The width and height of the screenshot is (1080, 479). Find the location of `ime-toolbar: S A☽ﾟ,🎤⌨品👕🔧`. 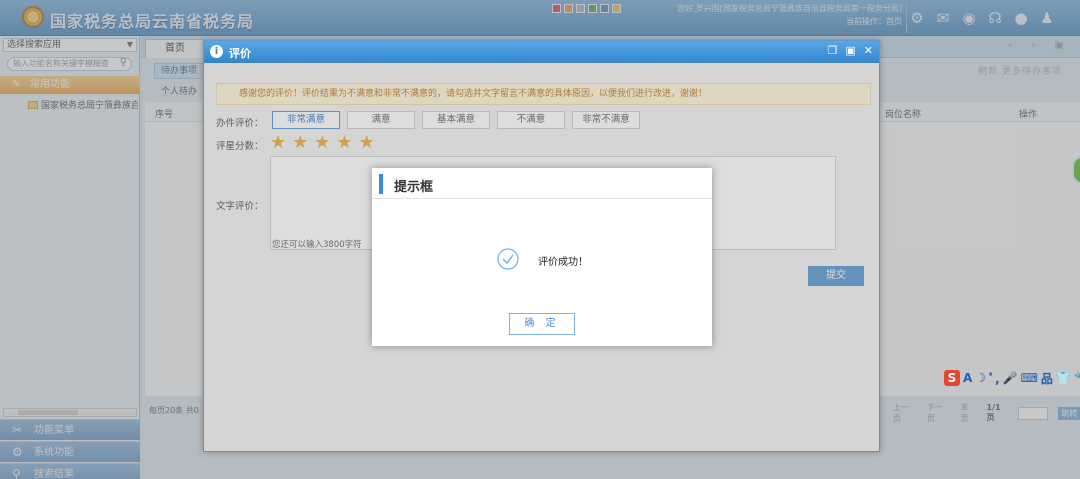

ime-toolbar: S A☽ﾟ,🎤⌨品👕🔧 is located at coordinates (1012, 378).